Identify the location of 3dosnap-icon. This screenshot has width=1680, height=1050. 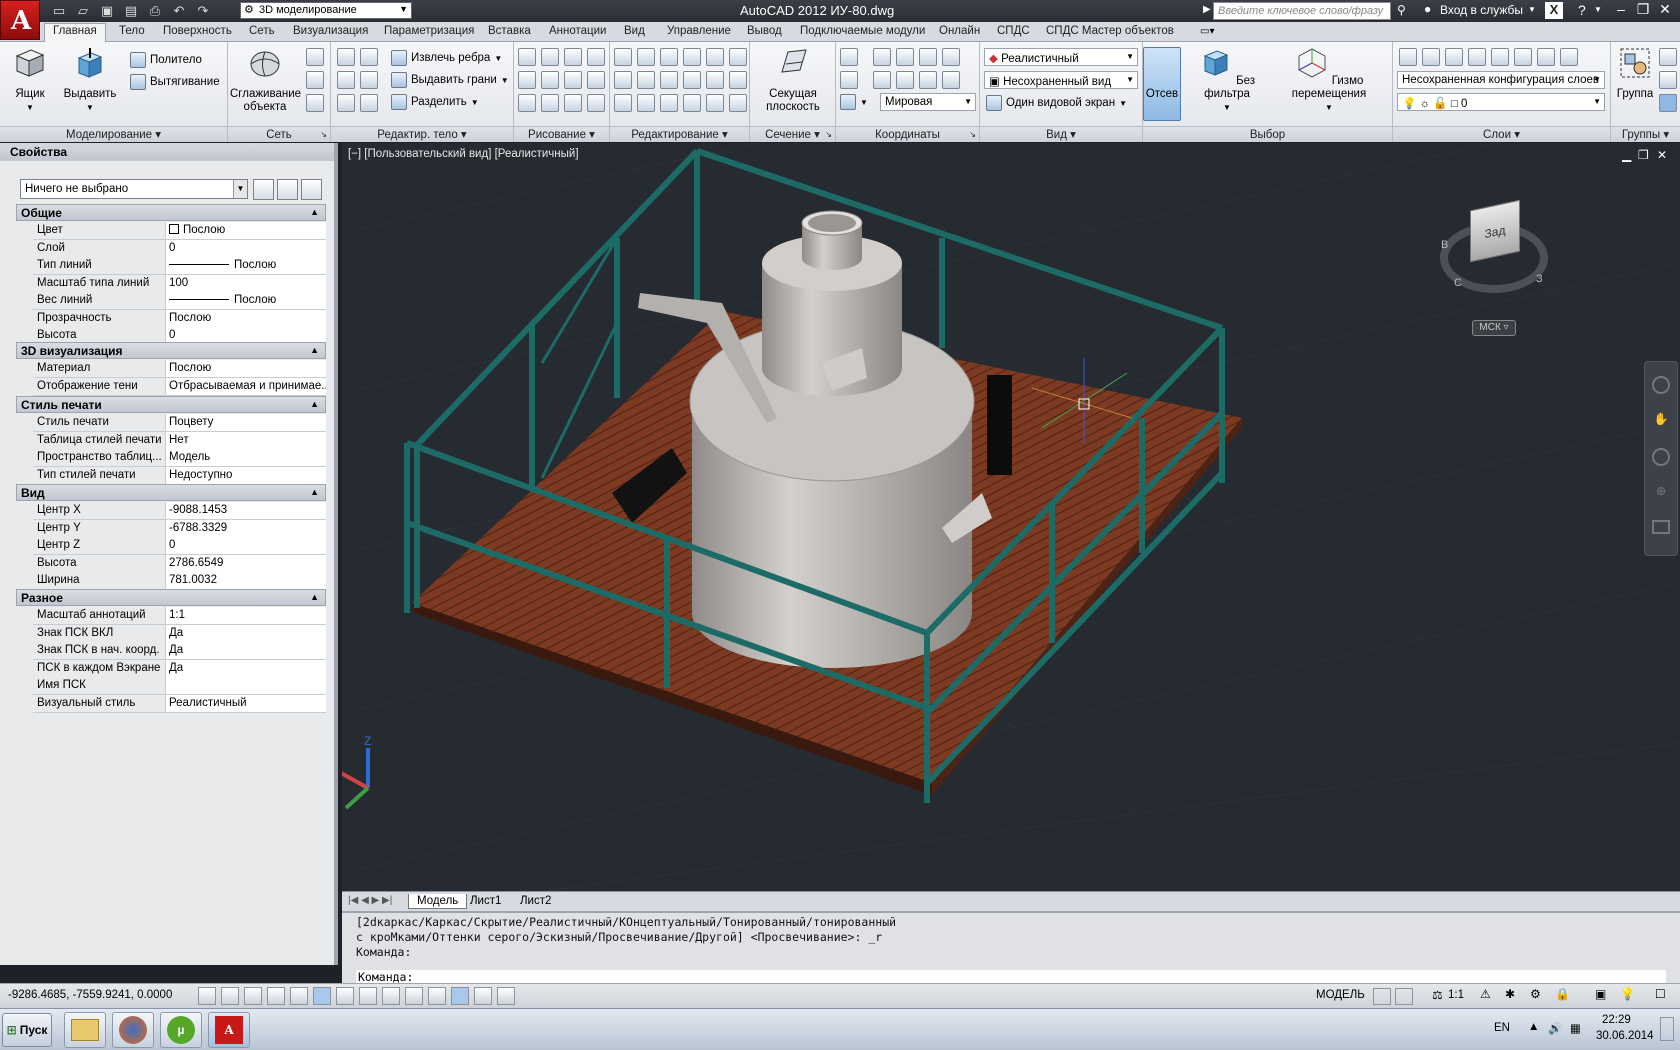
(345, 996).